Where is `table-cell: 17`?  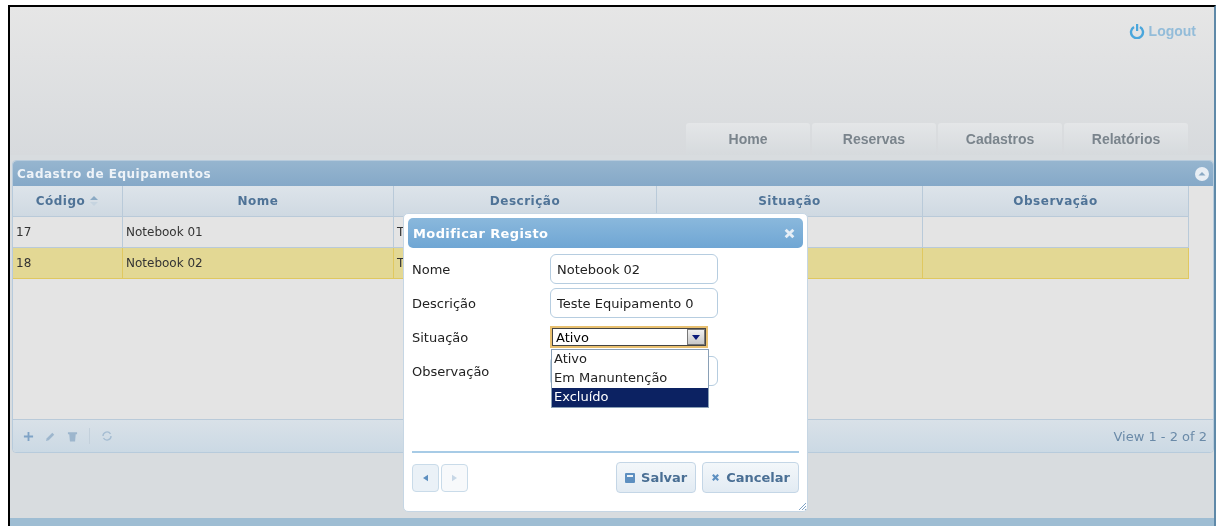
table-cell: 17 is located at coordinates (24, 232).